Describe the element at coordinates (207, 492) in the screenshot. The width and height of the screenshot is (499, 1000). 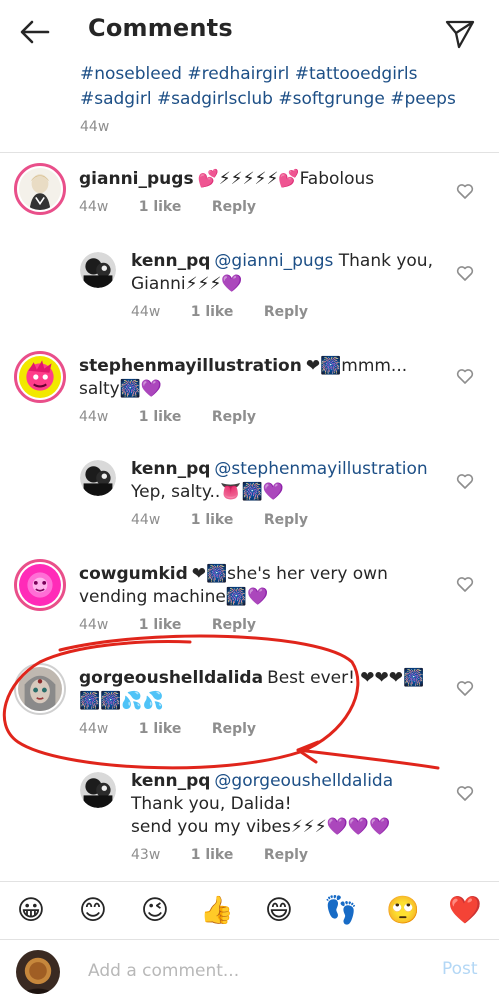
I see `comment-text: Yep, salty..👅🎆💜` at that location.